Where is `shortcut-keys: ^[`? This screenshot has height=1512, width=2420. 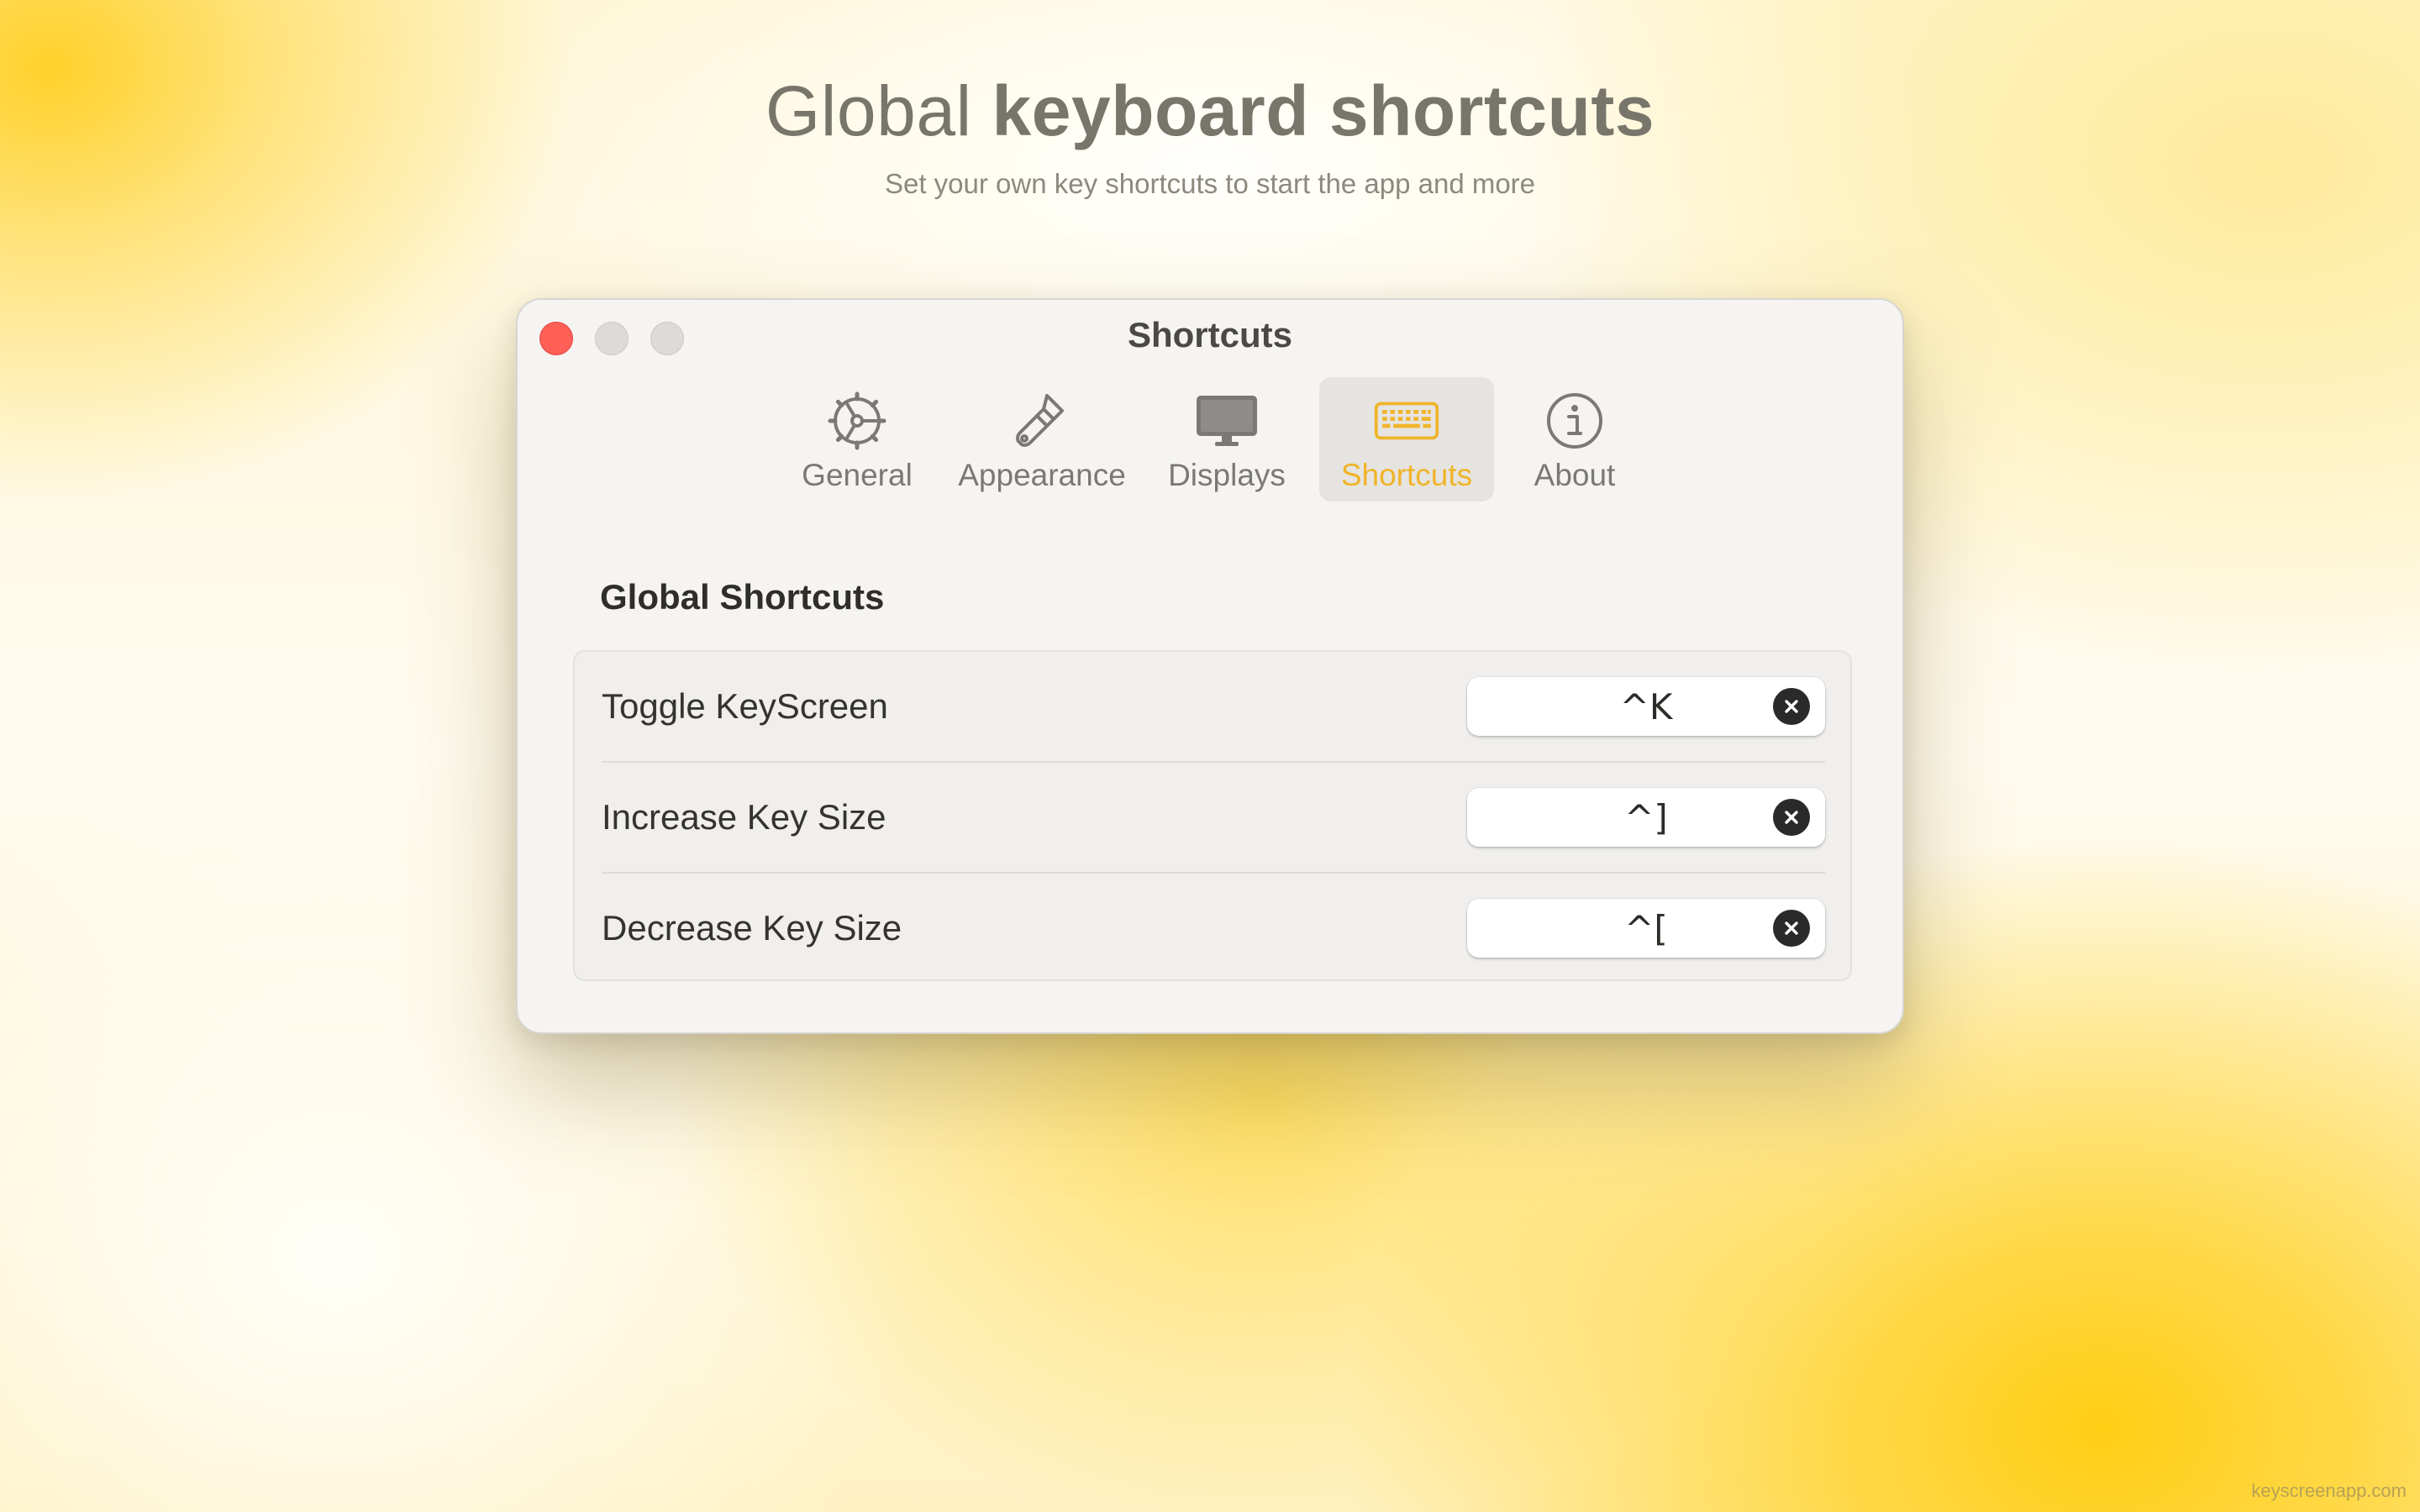
shortcut-keys: ^[ is located at coordinates (1646, 928).